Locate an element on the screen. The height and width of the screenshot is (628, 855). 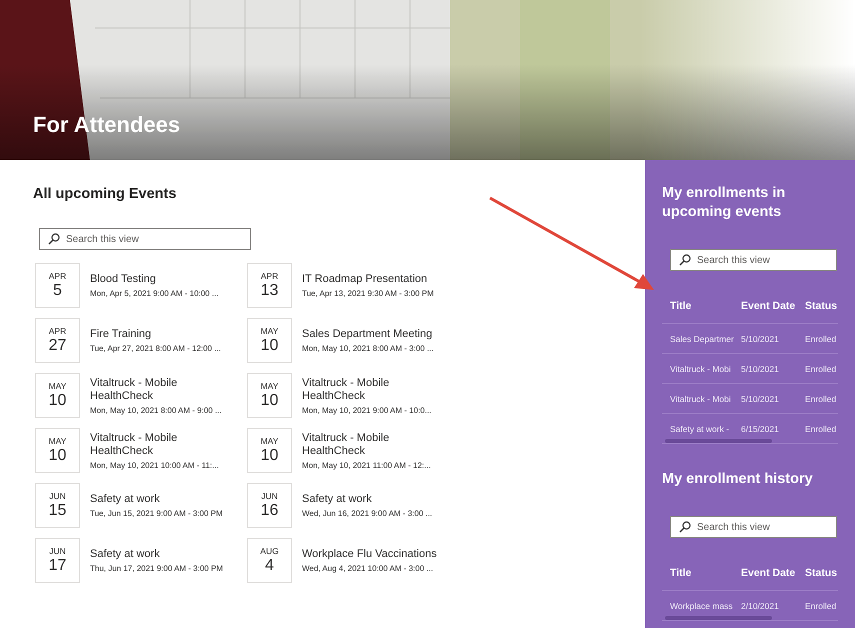
table-cell-text: Workplace mass is located at coordinates (702, 605).